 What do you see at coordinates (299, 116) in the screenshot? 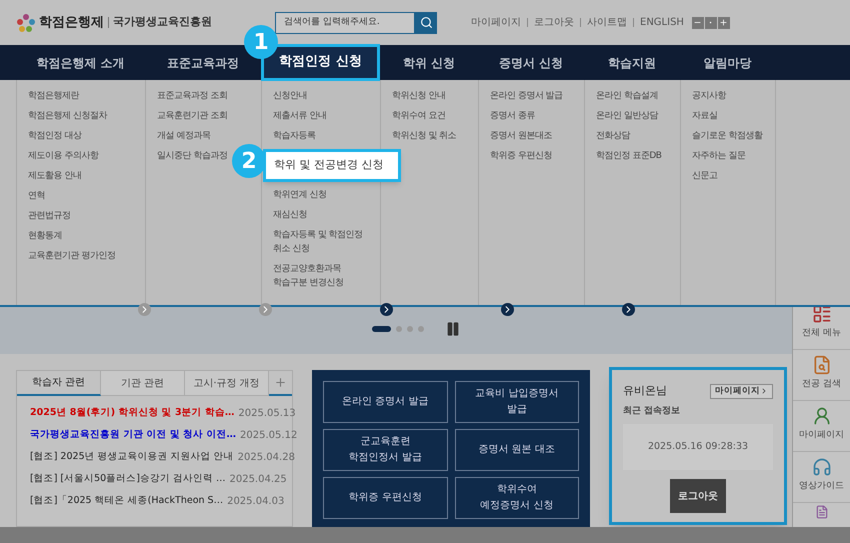
I see `submenu-item: 제출서류 안내` at bounding box center [299, 116].